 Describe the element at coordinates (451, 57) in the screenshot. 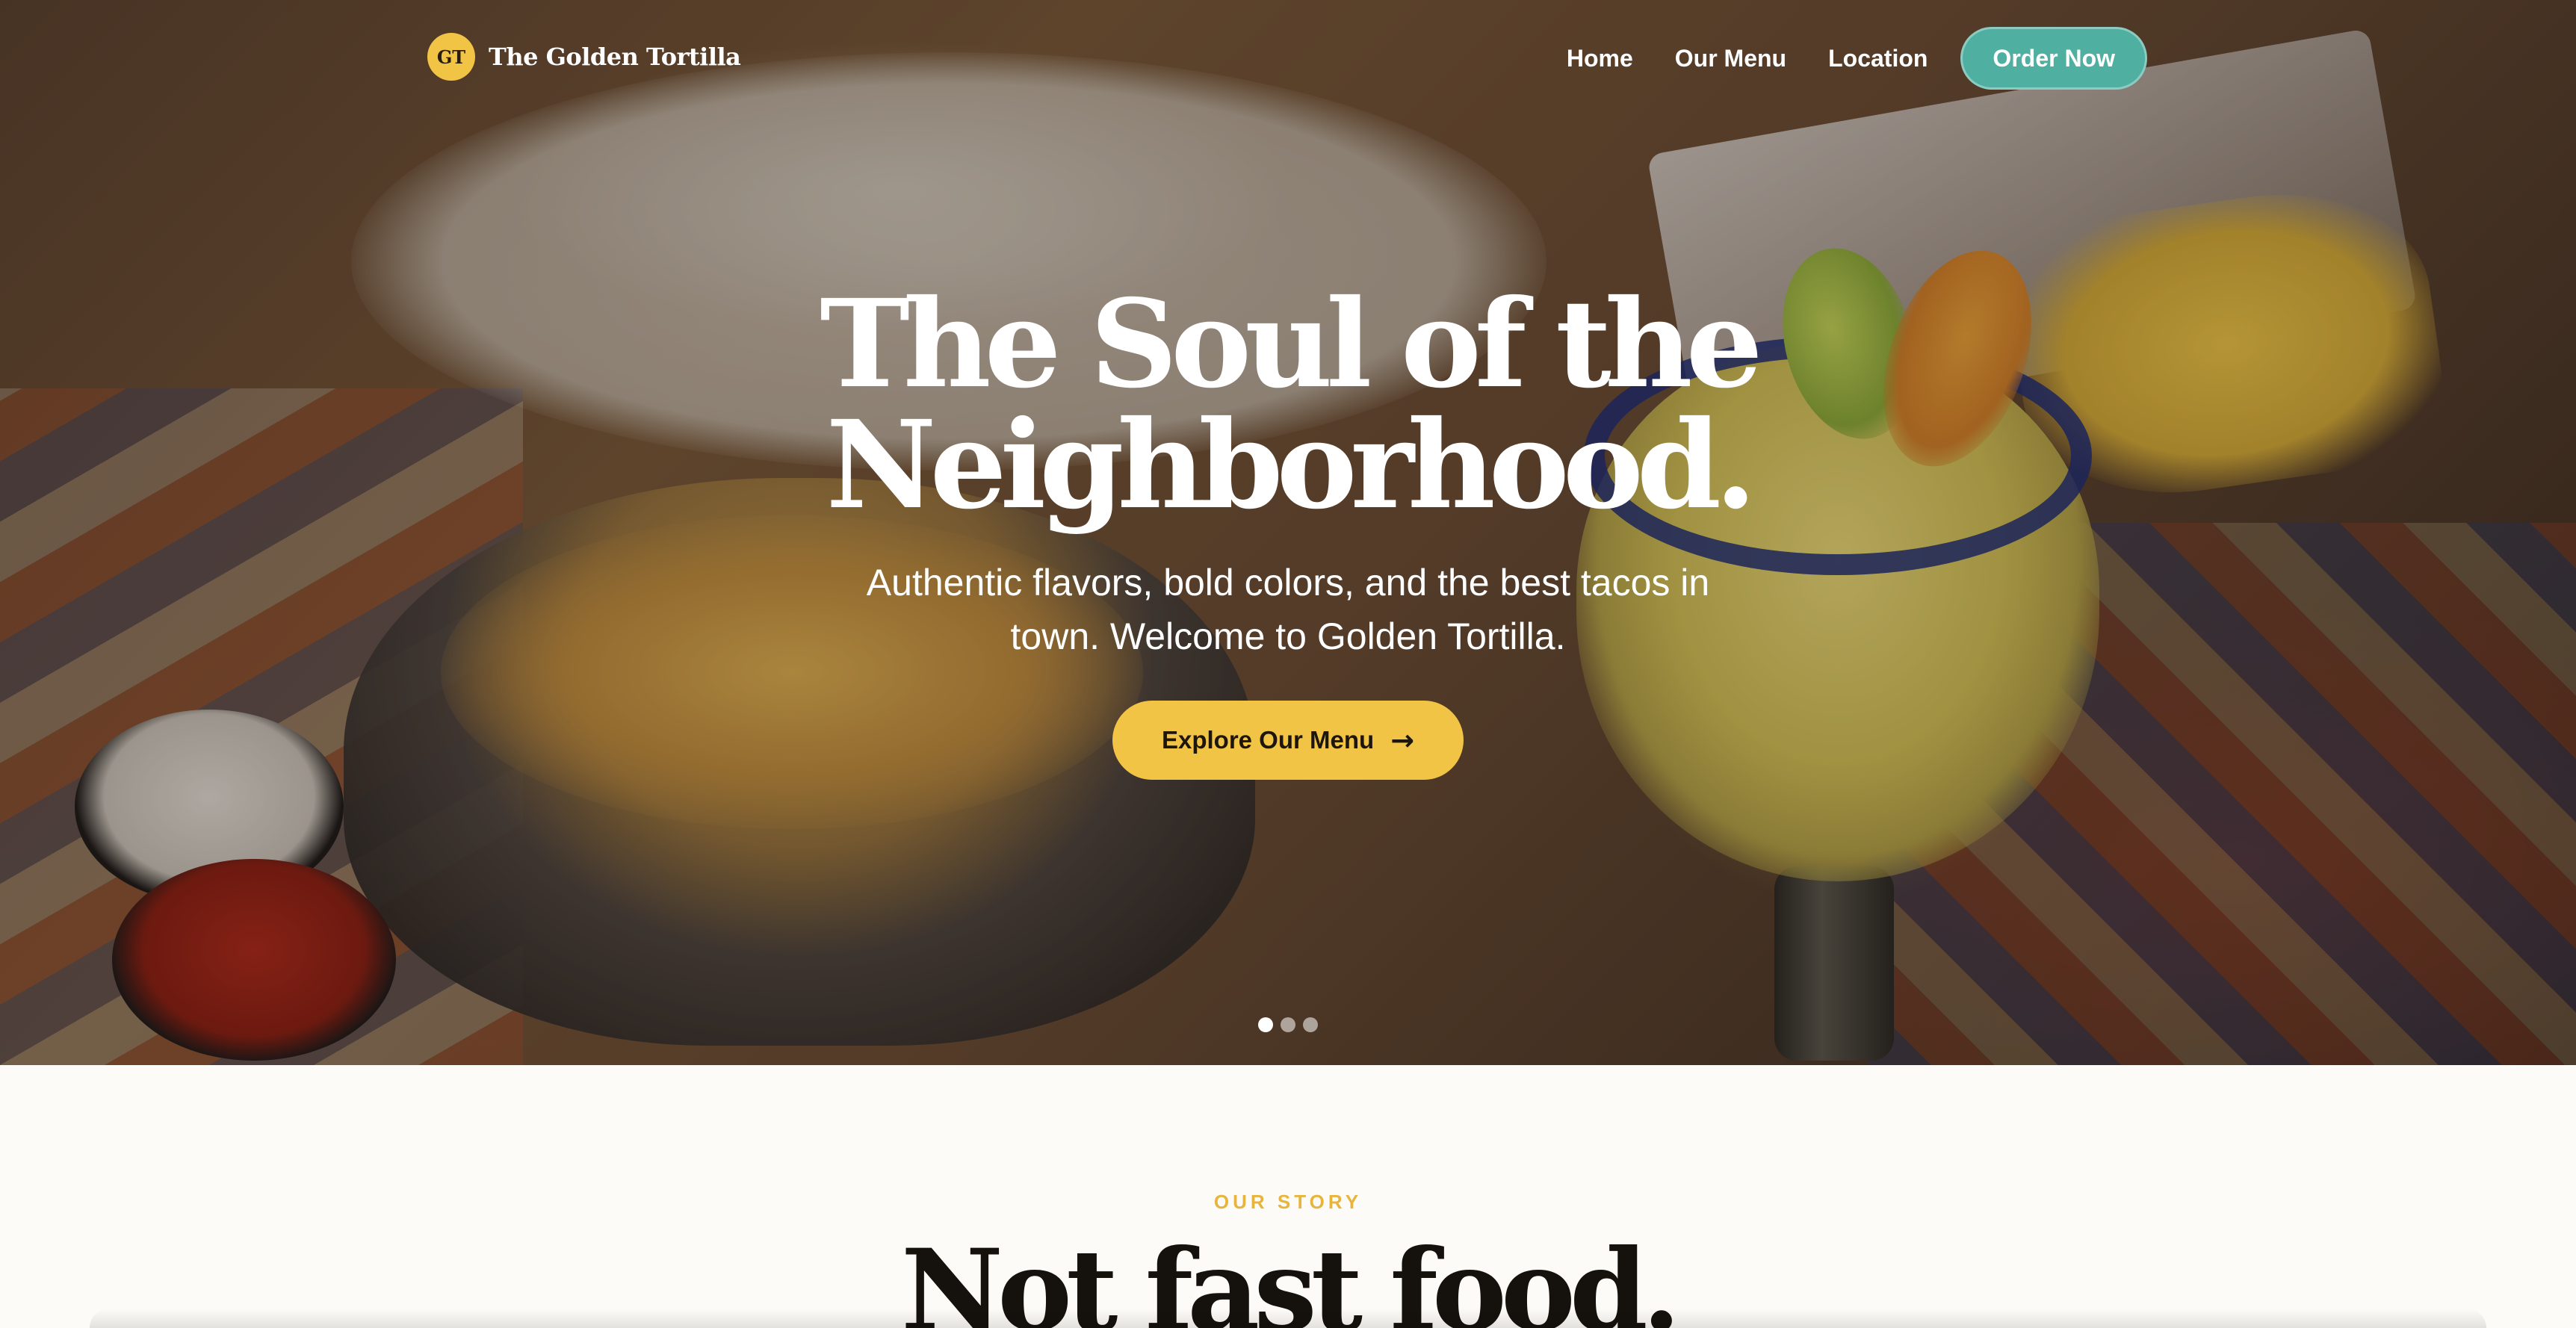

I see `brand-badge: GT` at that location.